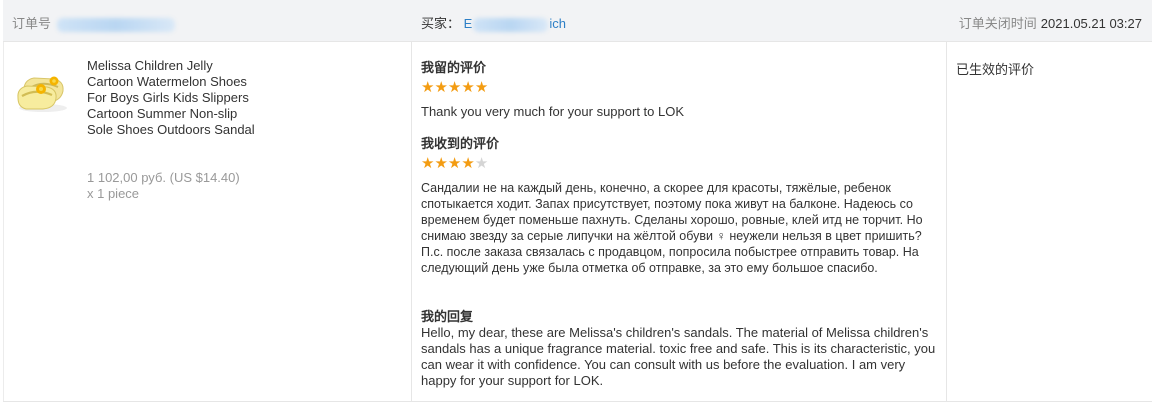 The height and width of the screenshot is (407, 1152). I want to click on my-reply-label: 我的回复, so click(447, 316).